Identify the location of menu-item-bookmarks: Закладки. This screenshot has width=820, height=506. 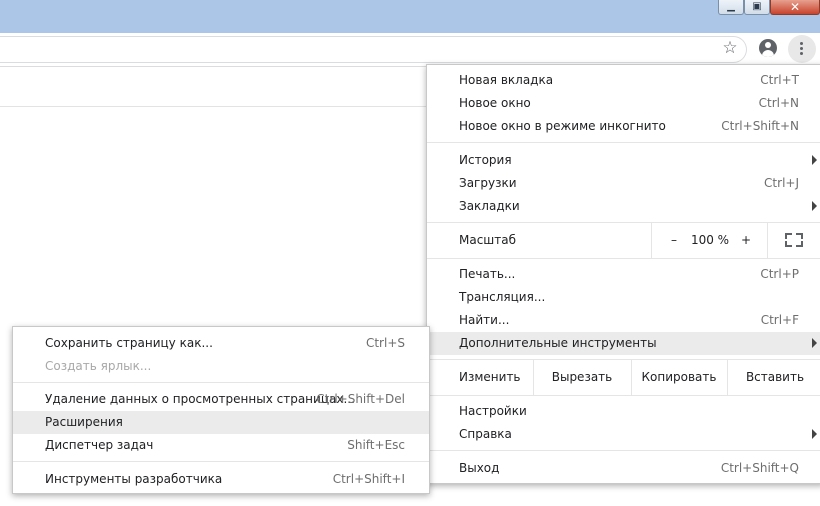
(623, 206).